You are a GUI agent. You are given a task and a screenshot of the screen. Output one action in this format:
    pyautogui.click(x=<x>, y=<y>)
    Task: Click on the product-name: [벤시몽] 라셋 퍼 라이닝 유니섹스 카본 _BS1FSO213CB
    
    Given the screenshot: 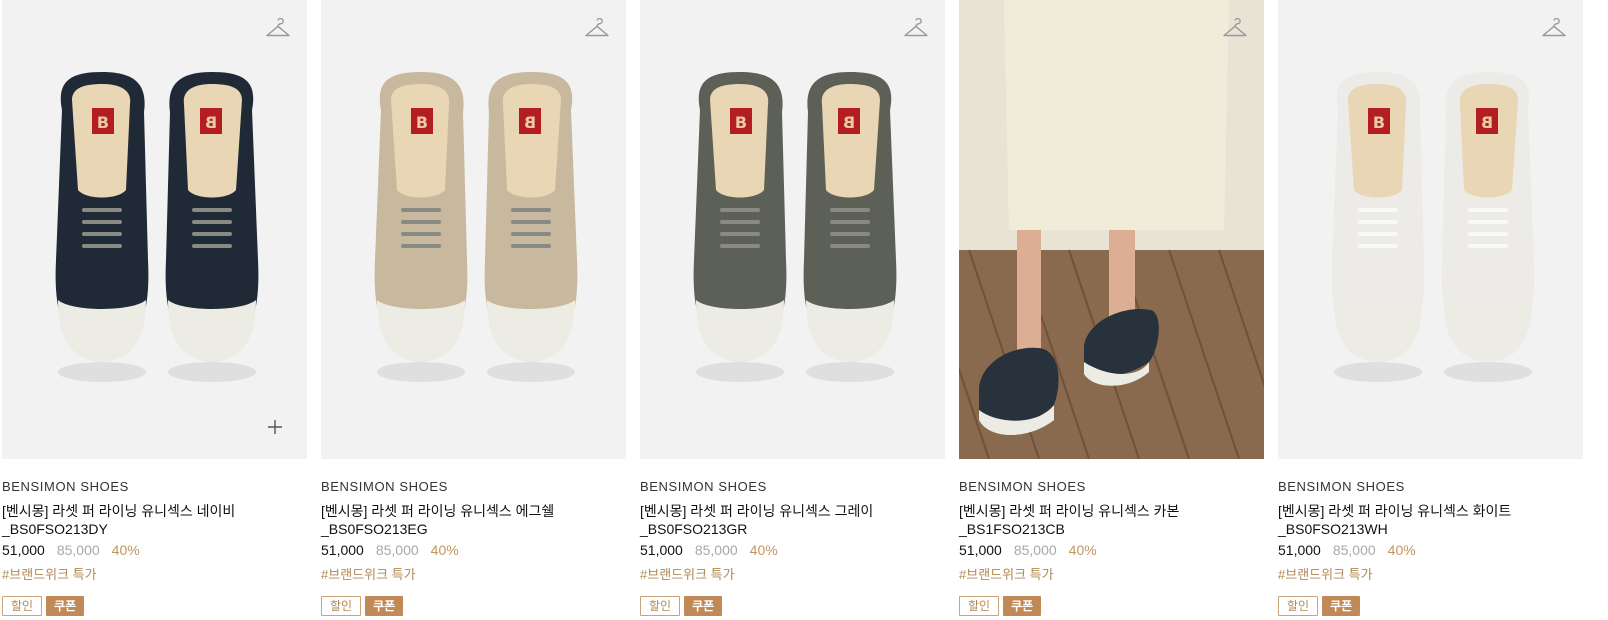 What is the action you would take?
    pyautogui.click(x=1109, y=520)
    